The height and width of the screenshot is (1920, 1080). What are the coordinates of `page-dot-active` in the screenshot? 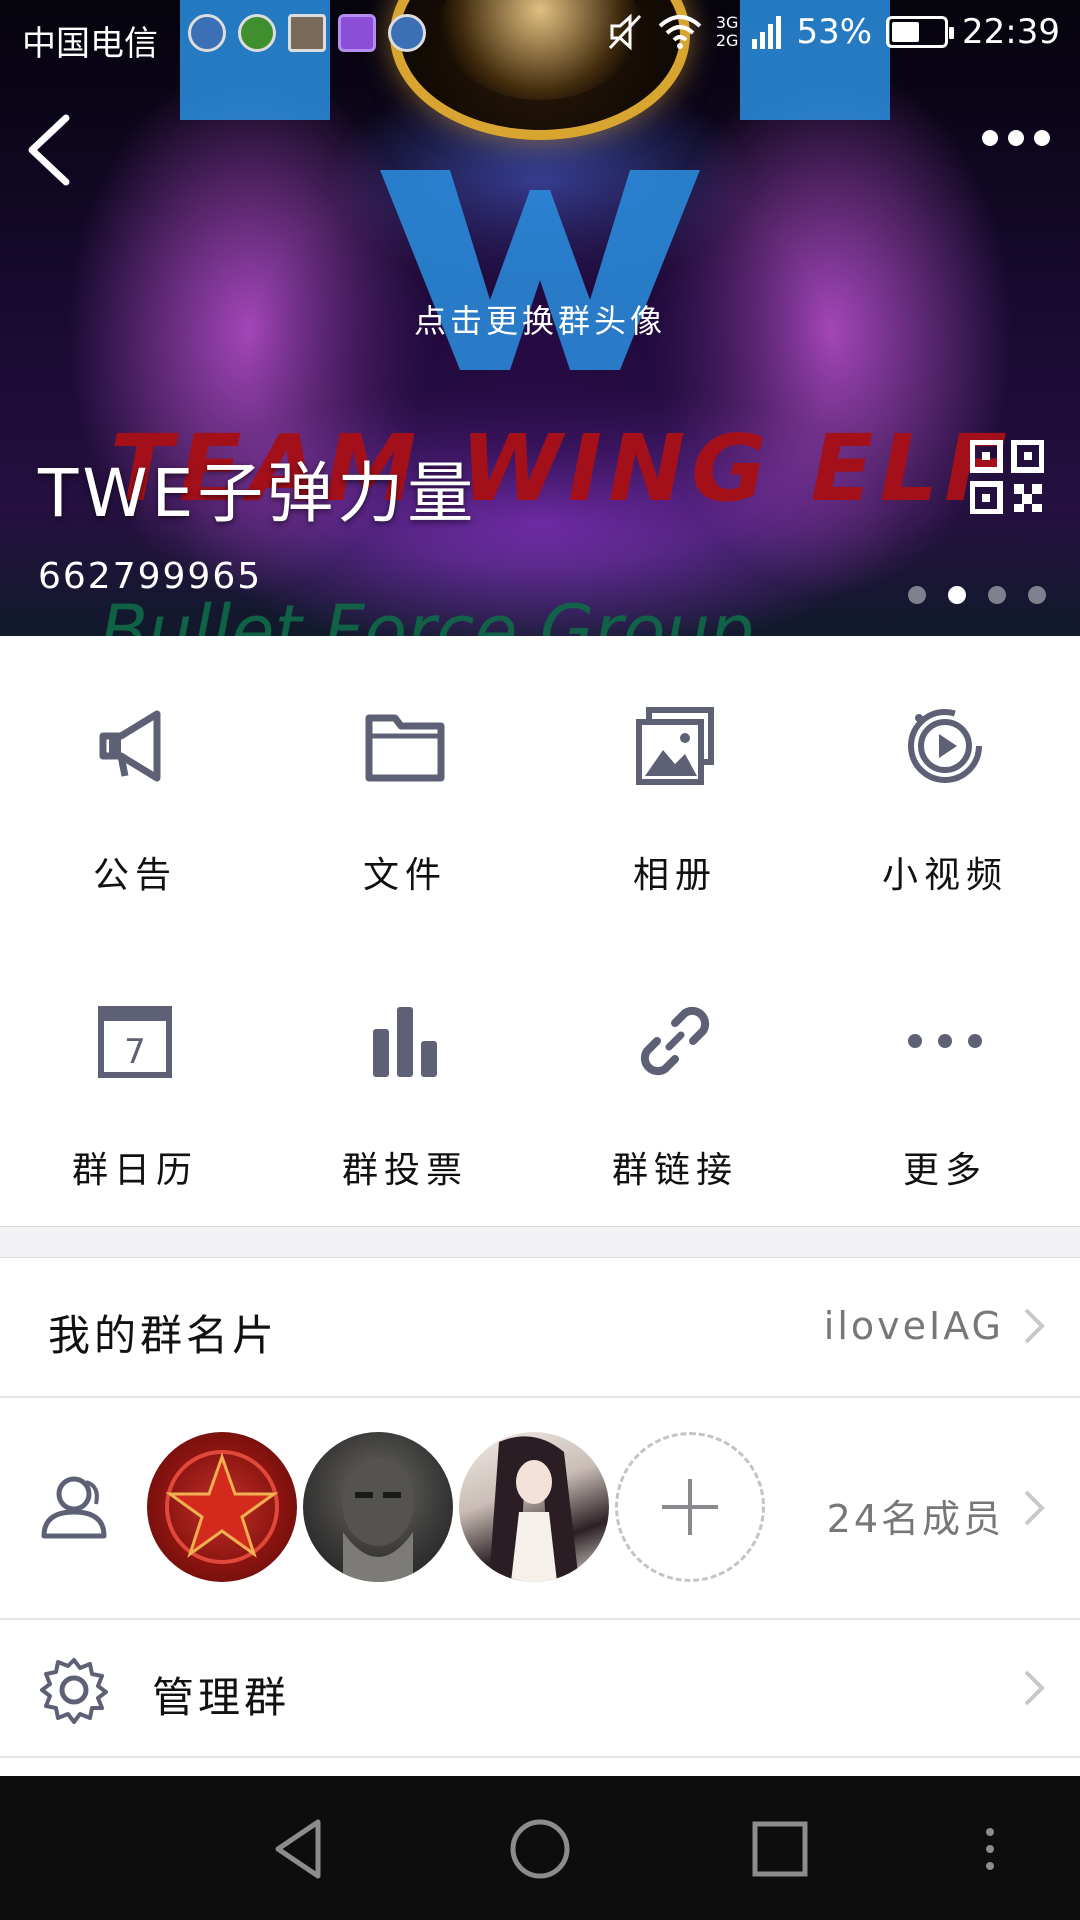 It's located at (957, 595).